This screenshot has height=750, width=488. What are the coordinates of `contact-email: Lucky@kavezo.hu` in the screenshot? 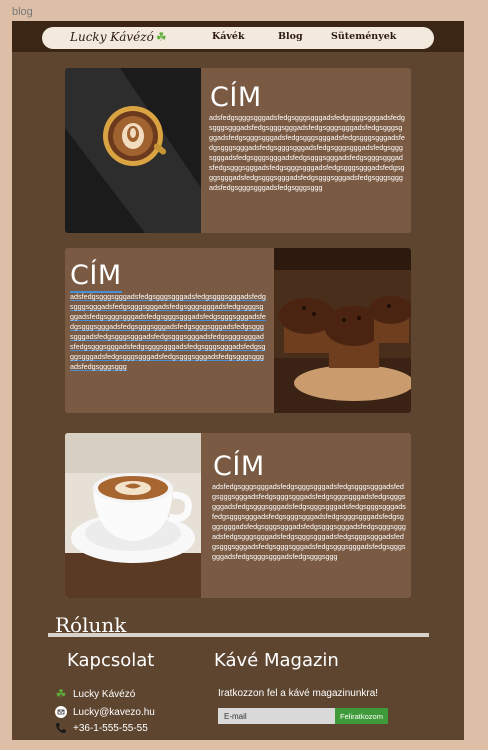 It's located at (114, 712).